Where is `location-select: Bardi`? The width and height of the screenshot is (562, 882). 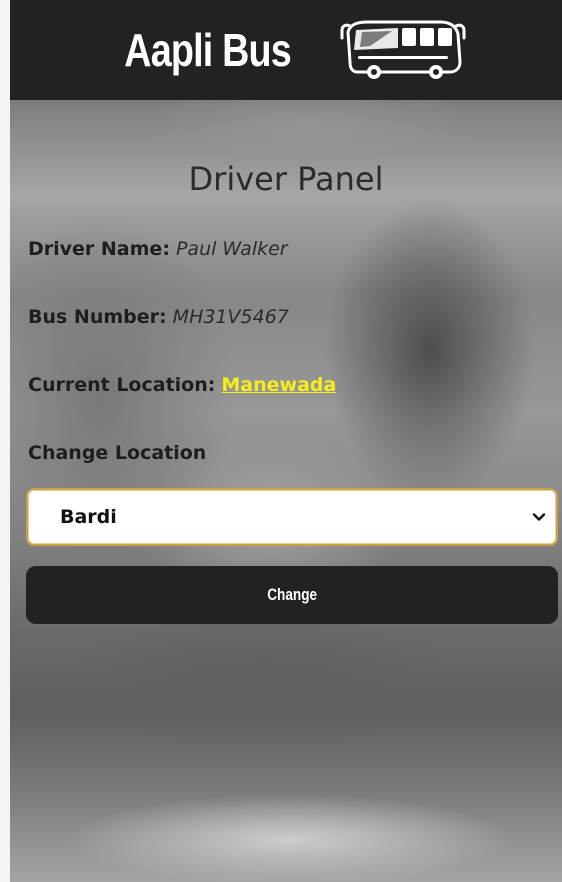 location-select: Bardi is located at coordinates (292, 517).